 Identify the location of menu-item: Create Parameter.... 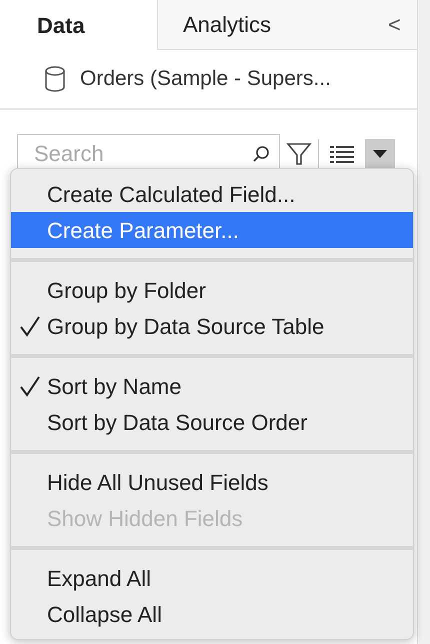
(212, 230).